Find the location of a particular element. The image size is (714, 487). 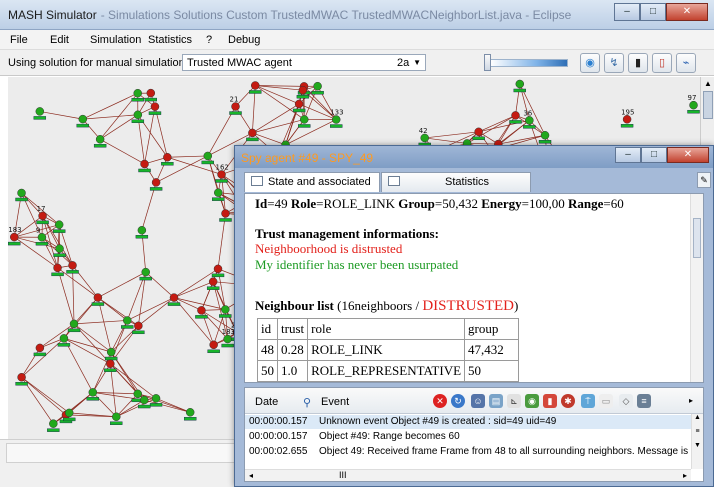

chevron-right-icon: ▸ is located at coordinates (691, 400).